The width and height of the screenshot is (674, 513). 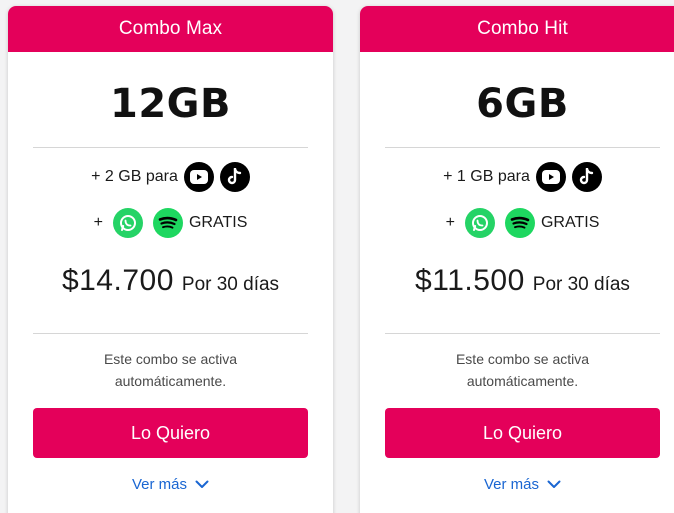 What do you see at coordinates (170, 104) in the screenshot?
I see `plan-data-amount: 12GB` at bounding box center [170, 104].